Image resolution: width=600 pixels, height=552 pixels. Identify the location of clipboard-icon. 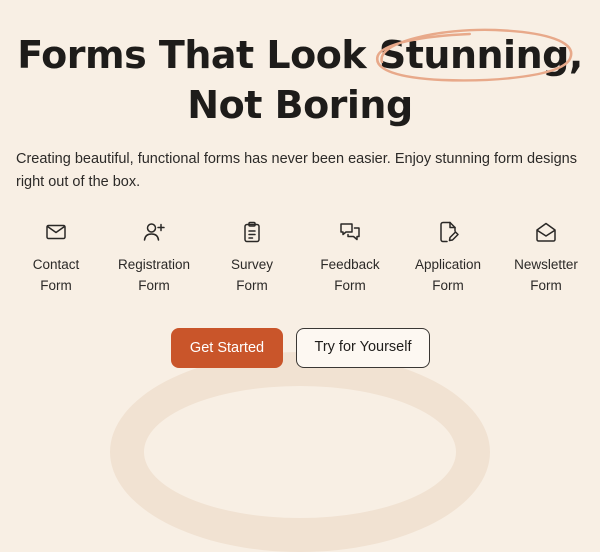
(252, 232).